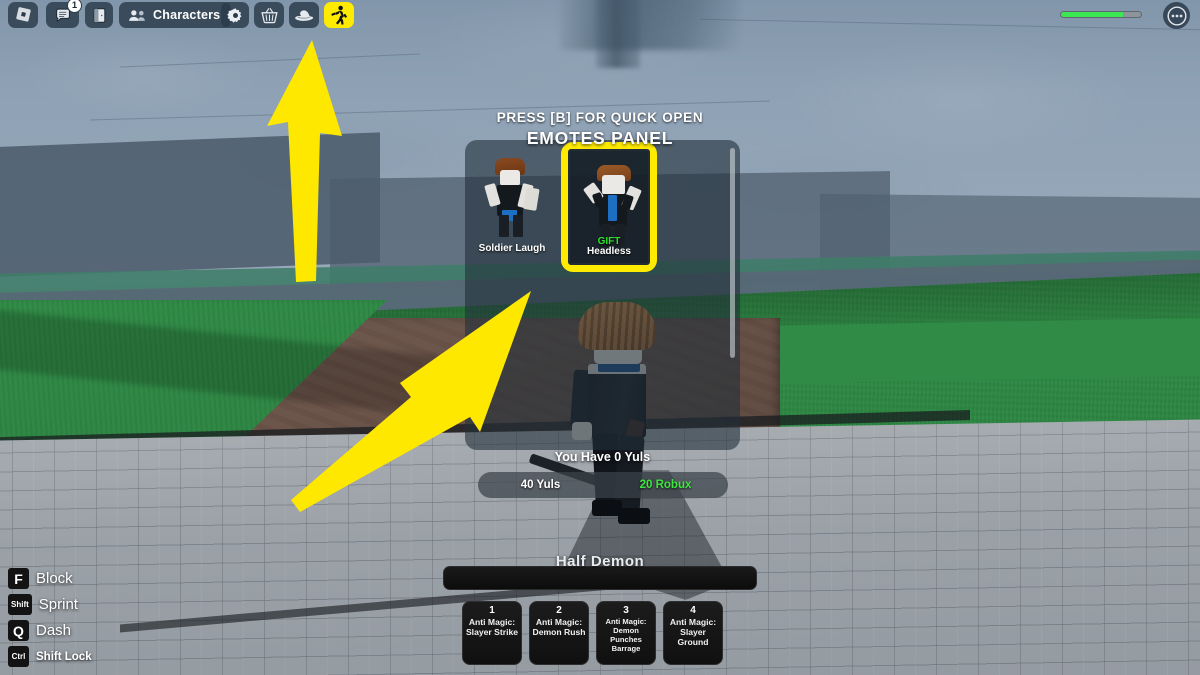 This screenshot has width=1200, height=675. What do you see at coordinates (609, 251) in the screenshot?
I see `emote-item-name: Headless` at bounding box center [609, 251].